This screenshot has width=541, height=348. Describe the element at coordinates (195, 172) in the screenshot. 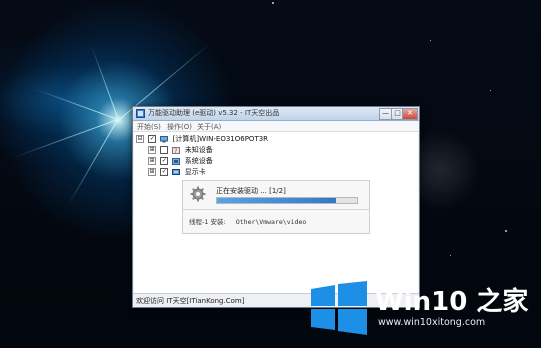

I see `display-adapter-label: 显示卡` at that location.